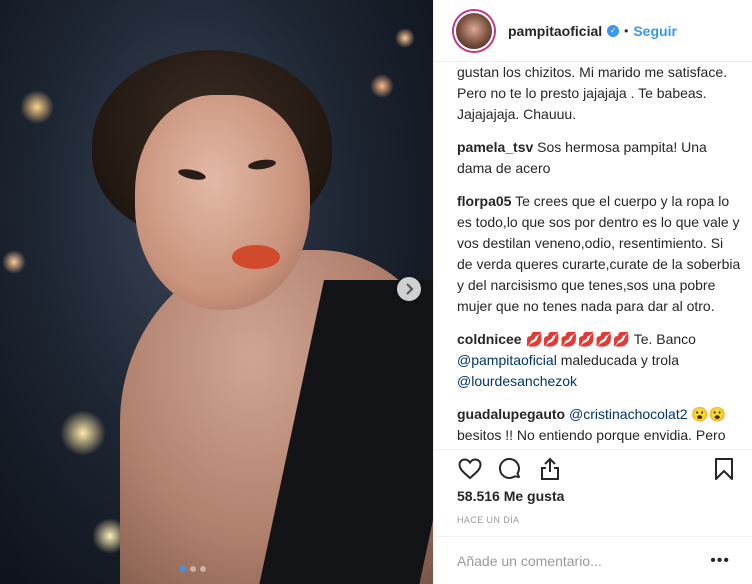  I want to click on avatar, so click(474, 30).